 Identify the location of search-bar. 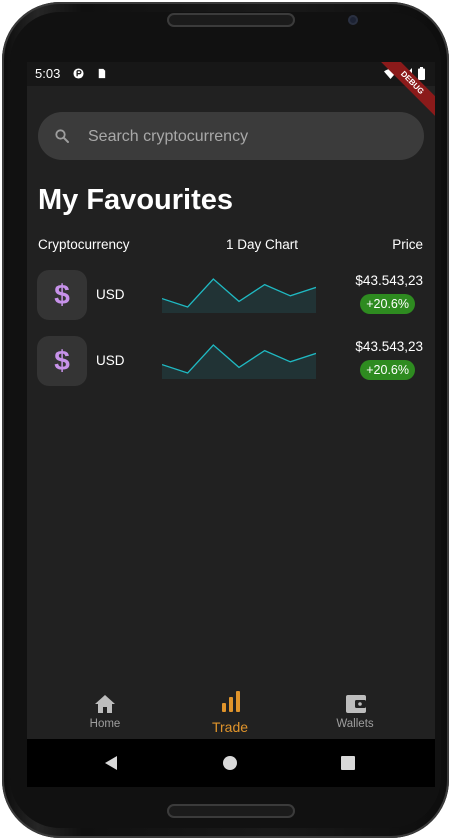
(231, 137).